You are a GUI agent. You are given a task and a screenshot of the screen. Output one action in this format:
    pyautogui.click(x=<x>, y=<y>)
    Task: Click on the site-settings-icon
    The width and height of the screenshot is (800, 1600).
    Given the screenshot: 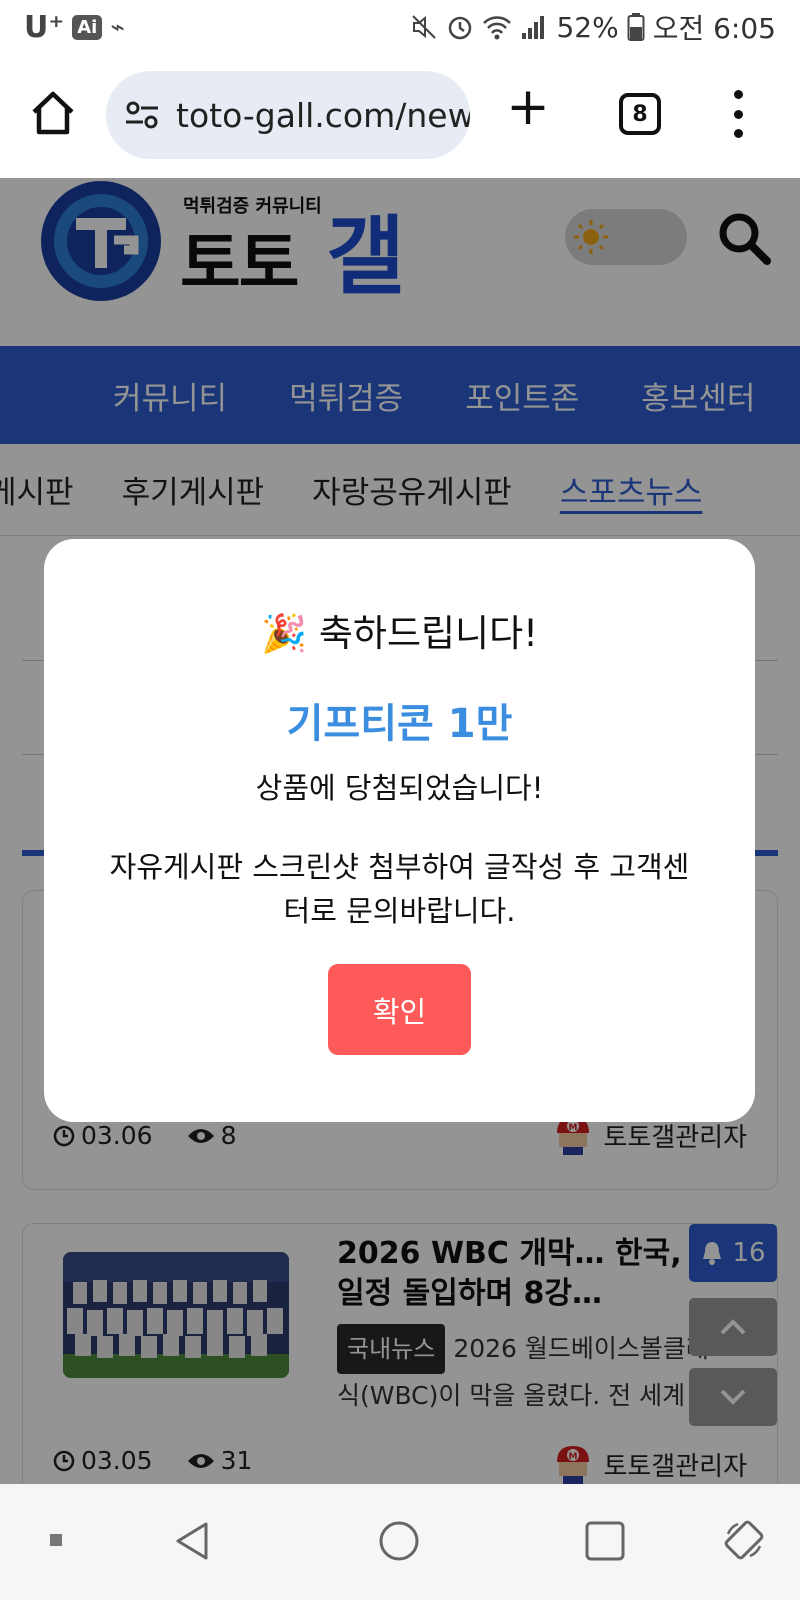 What is the action you would take?
    pyautogui.click(x=142, y=115)
    